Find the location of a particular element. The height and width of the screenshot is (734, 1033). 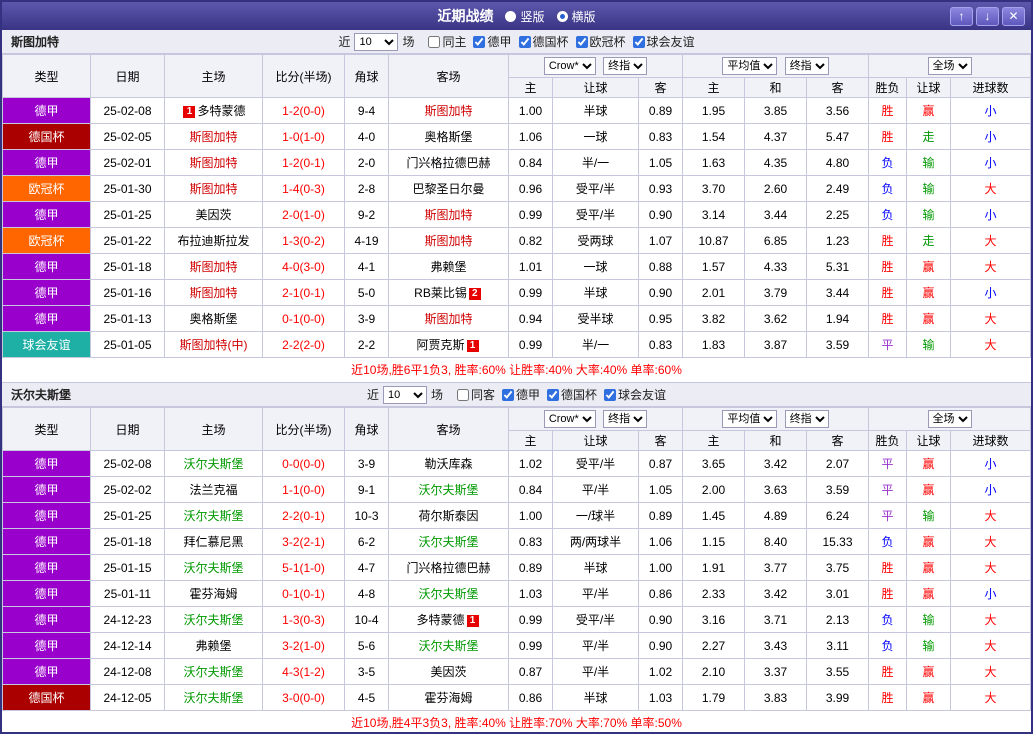

asian-home-odds-cell: 0.84 is located at coordinates (530, 489).